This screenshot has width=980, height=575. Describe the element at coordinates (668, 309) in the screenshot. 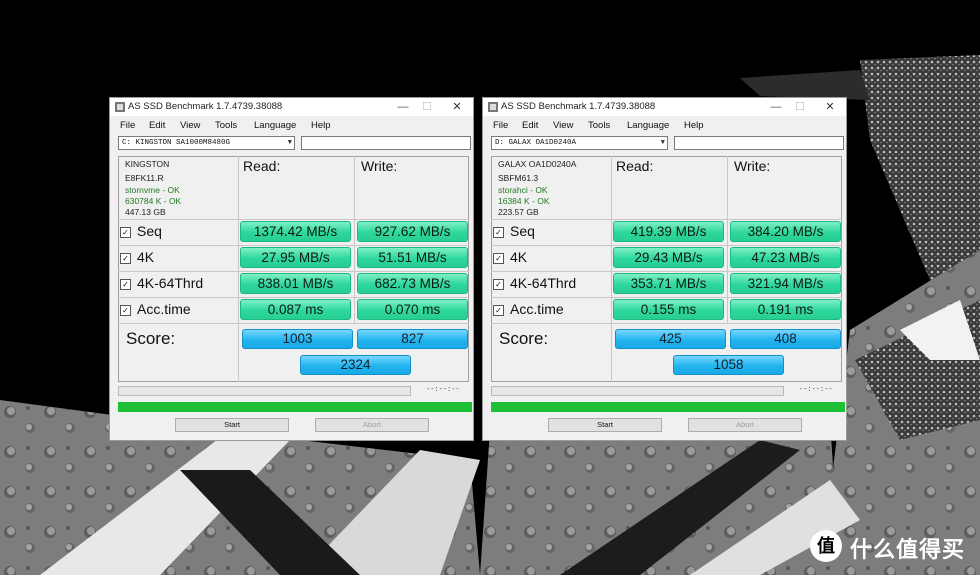

I see `acctime-read-value: 0.155 ms` at that location.